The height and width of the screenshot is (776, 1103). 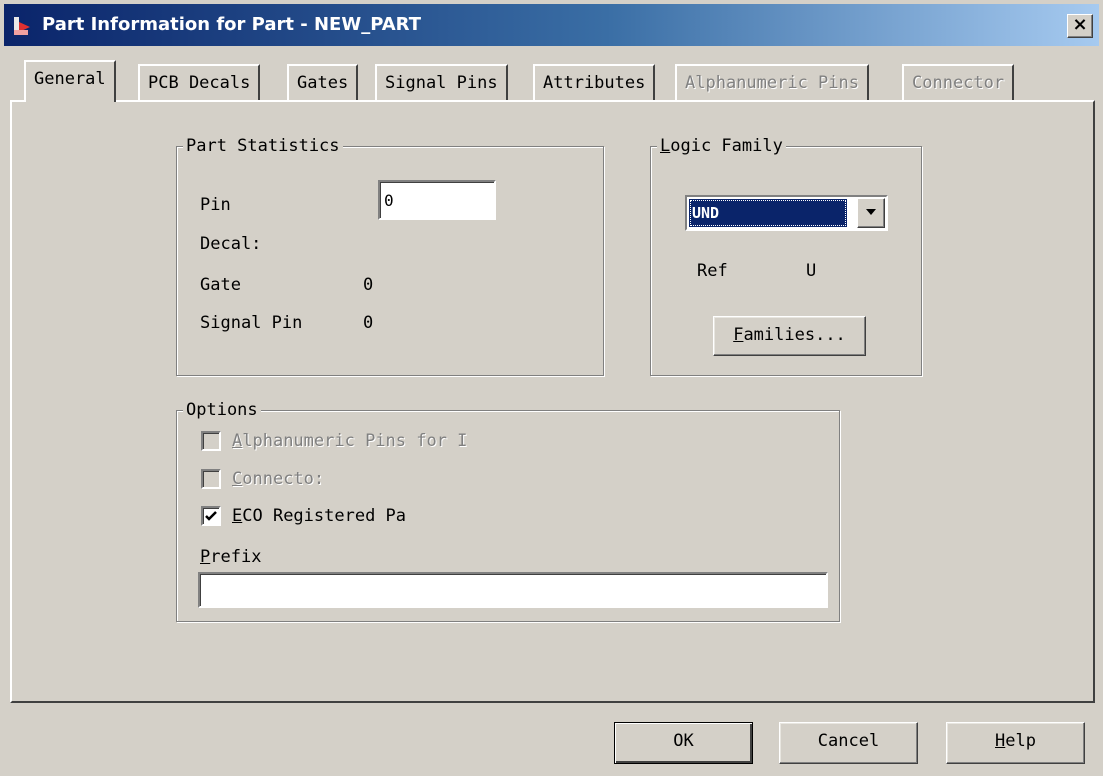 I want to click on tab-alphanumeric-pins: Alphanumeric Pins, so click(x=772, y=82).